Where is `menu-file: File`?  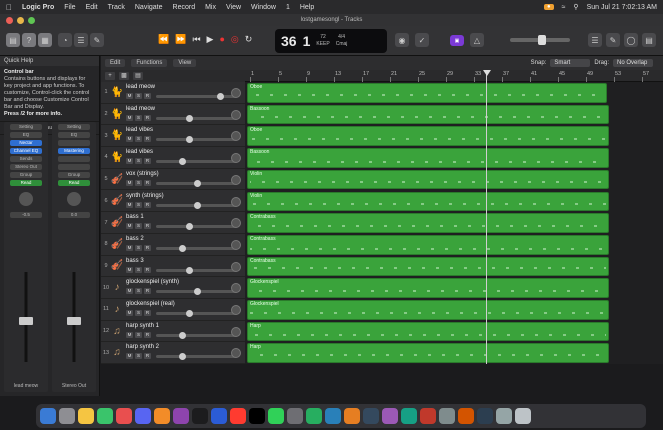 menu-file: File is located at coordinates (69, 7).